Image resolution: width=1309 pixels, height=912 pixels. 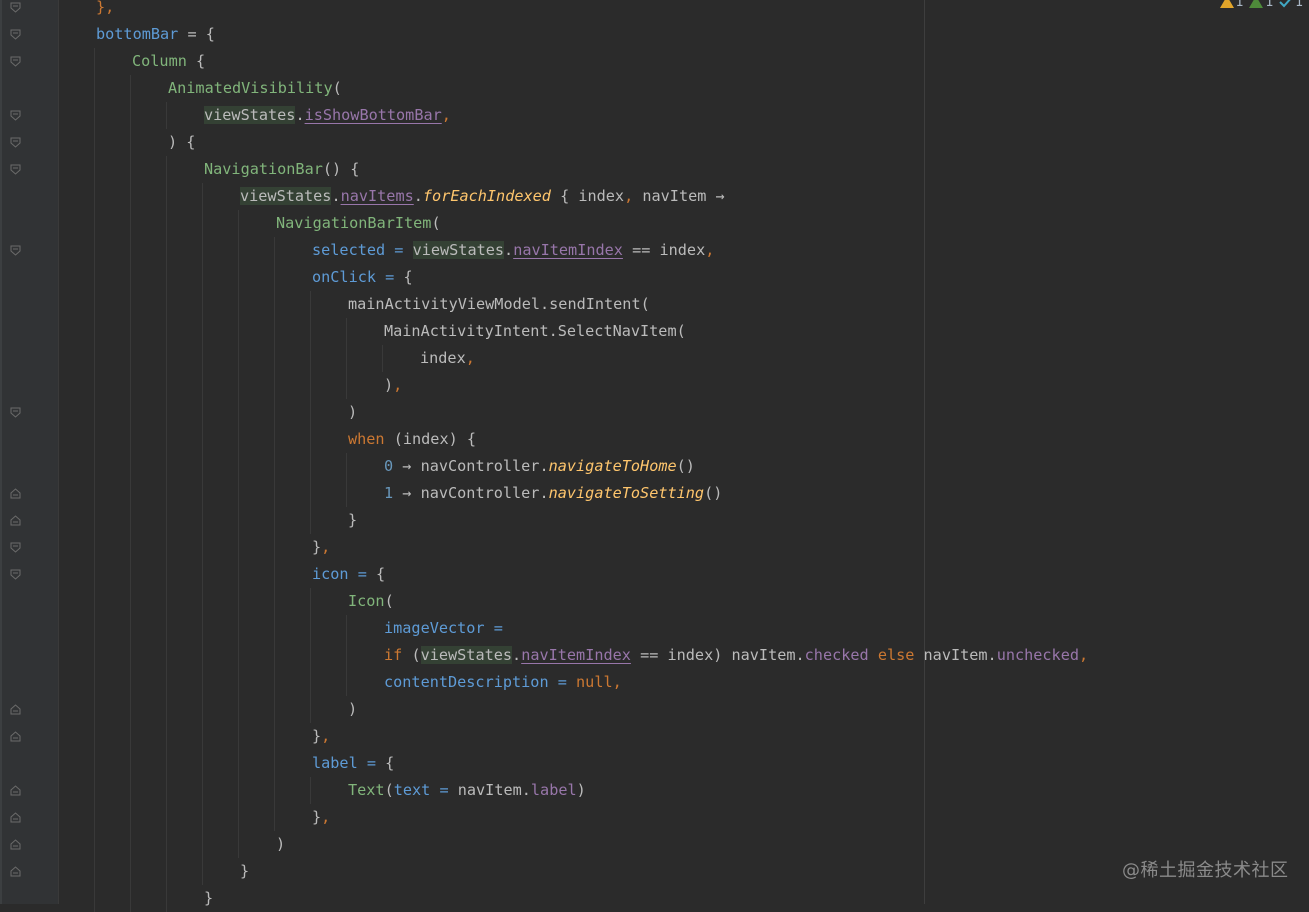 I want to click on code-line: contentDescription = null,, so click(x=503, y=682).